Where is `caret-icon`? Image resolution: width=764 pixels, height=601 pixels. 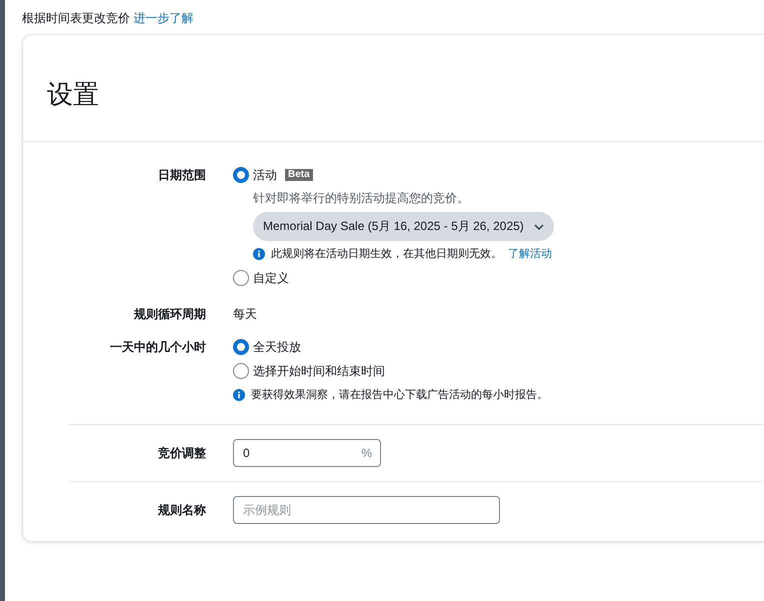 caret-icon is located at coordinates (539, 227).